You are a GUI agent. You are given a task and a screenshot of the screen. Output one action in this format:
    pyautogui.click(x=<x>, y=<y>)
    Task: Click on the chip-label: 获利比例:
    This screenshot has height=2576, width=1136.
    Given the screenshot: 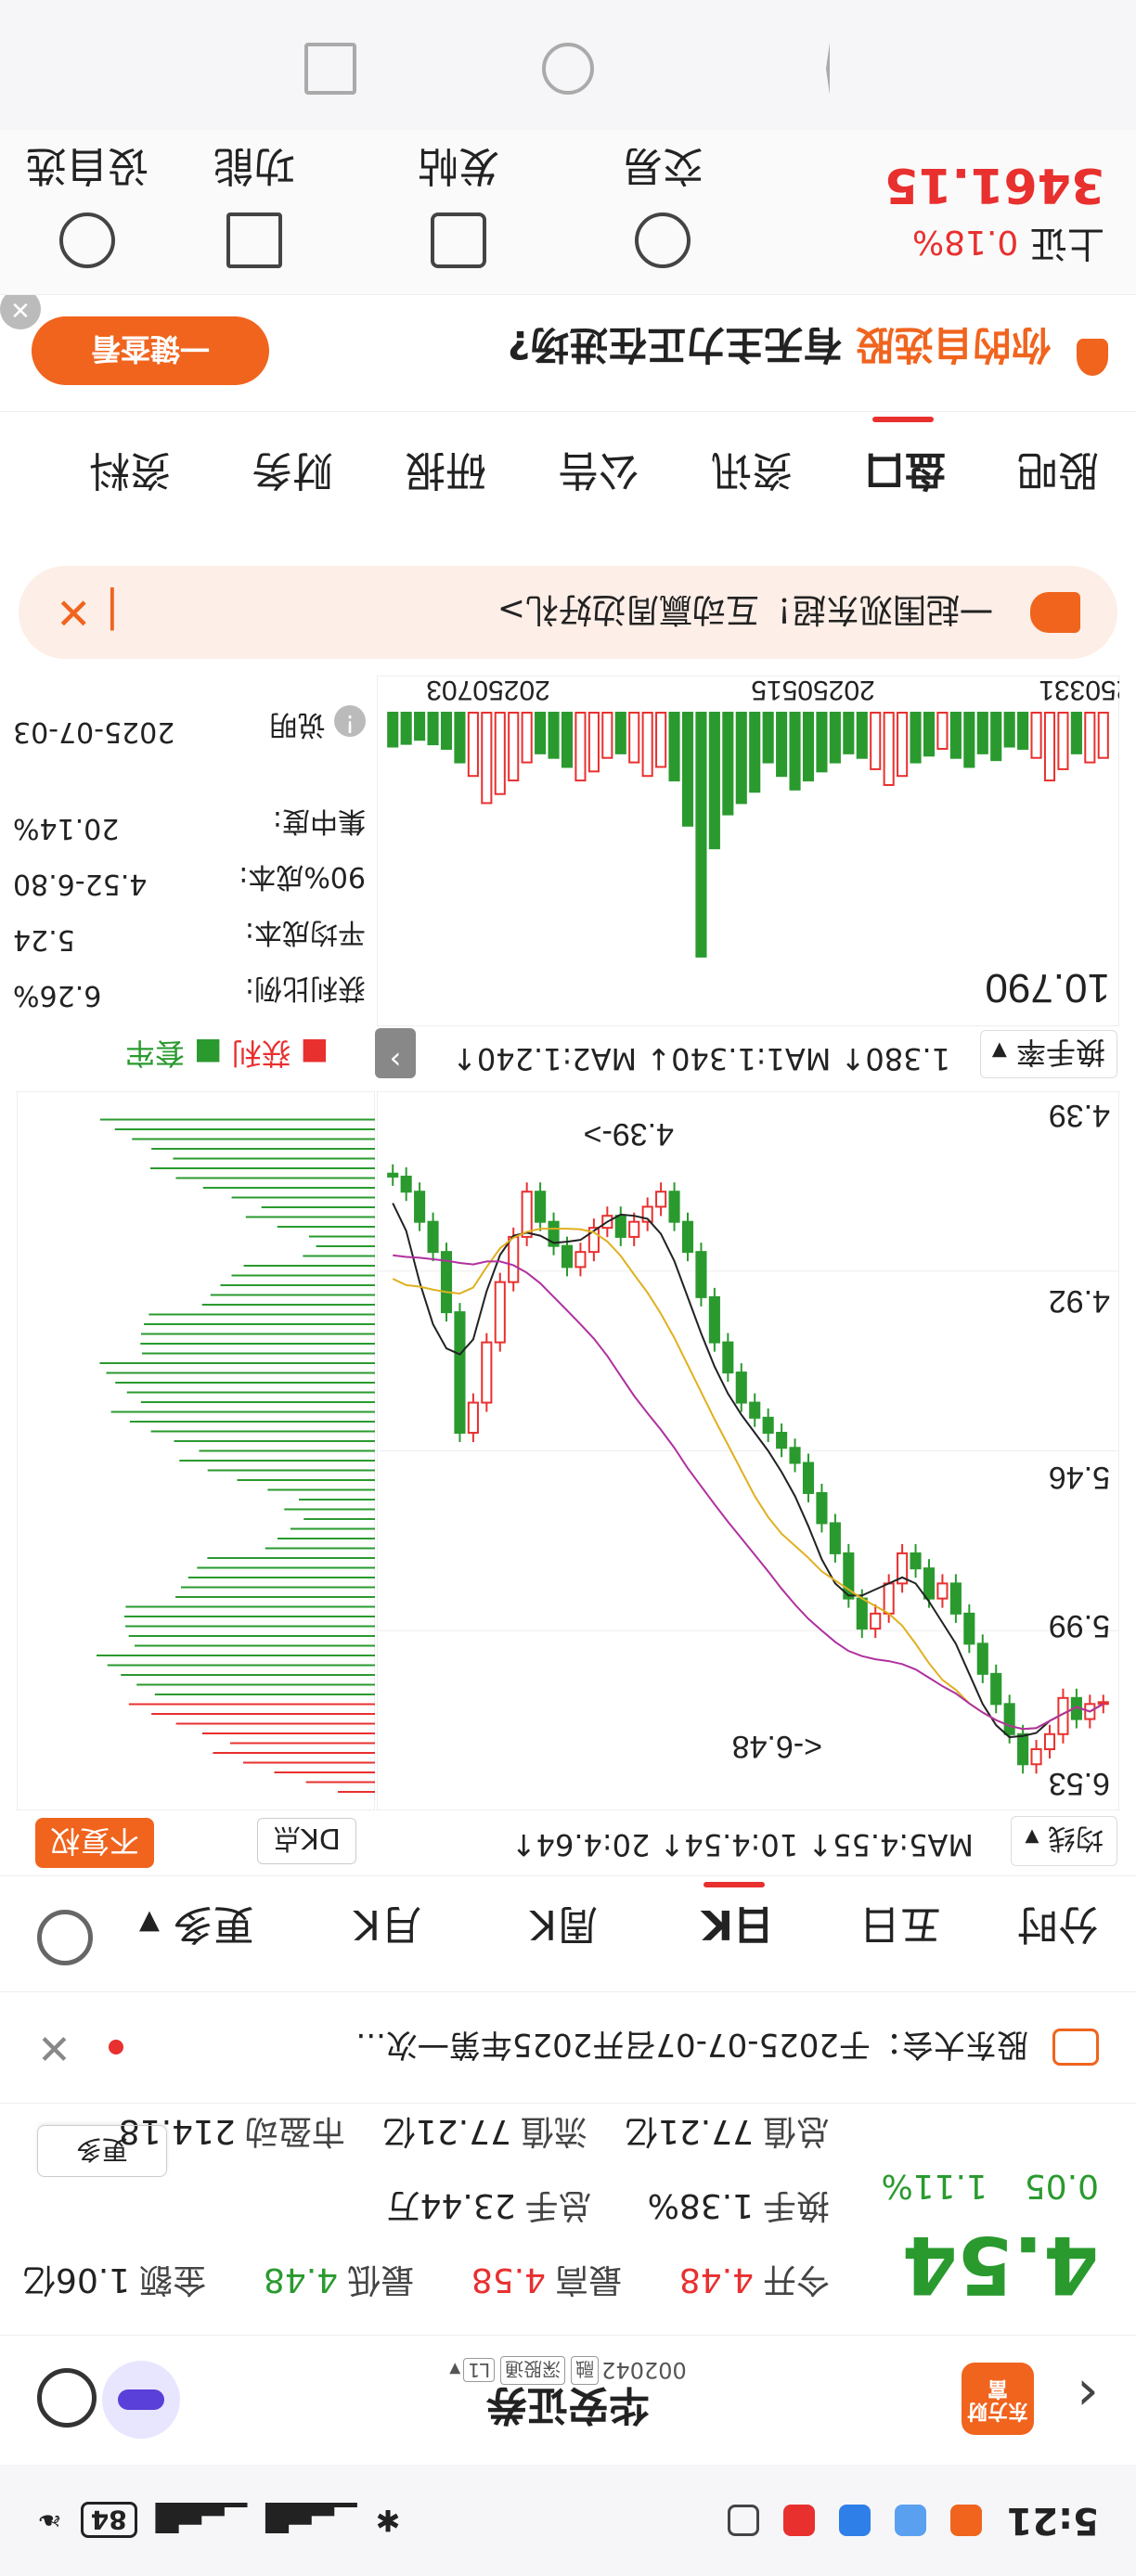 What is the action you would take?
    pyautogui.click(x=305, y=988)
    